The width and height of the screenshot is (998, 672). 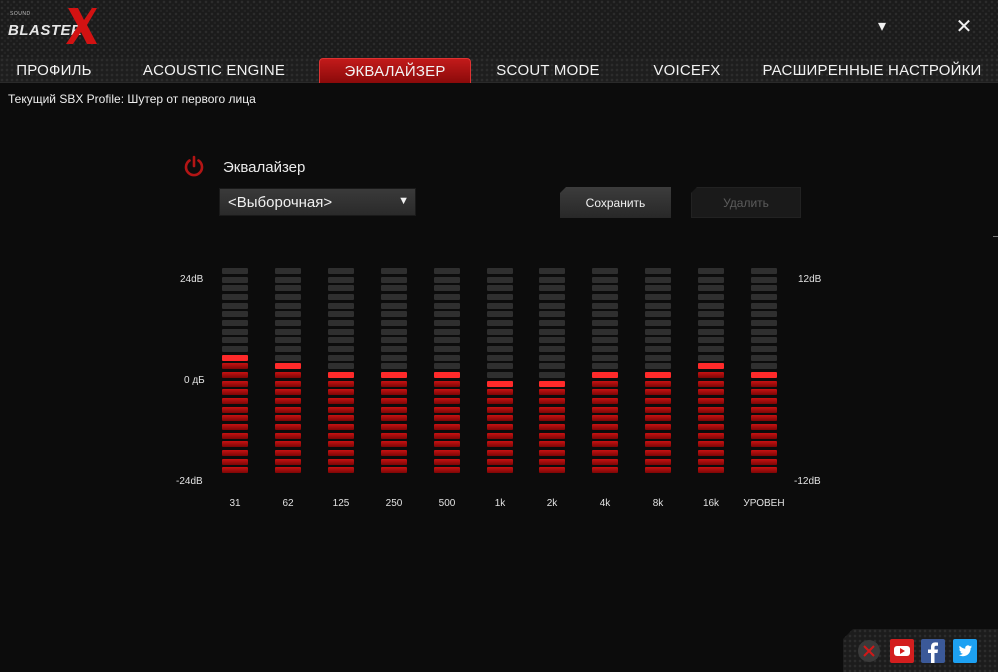 What do you see at coordinates (395, 70) in the screenshot?
I see `tab-equalizer: ЭКВАЛАЙЗЕР` at bounding box center [395, 70].